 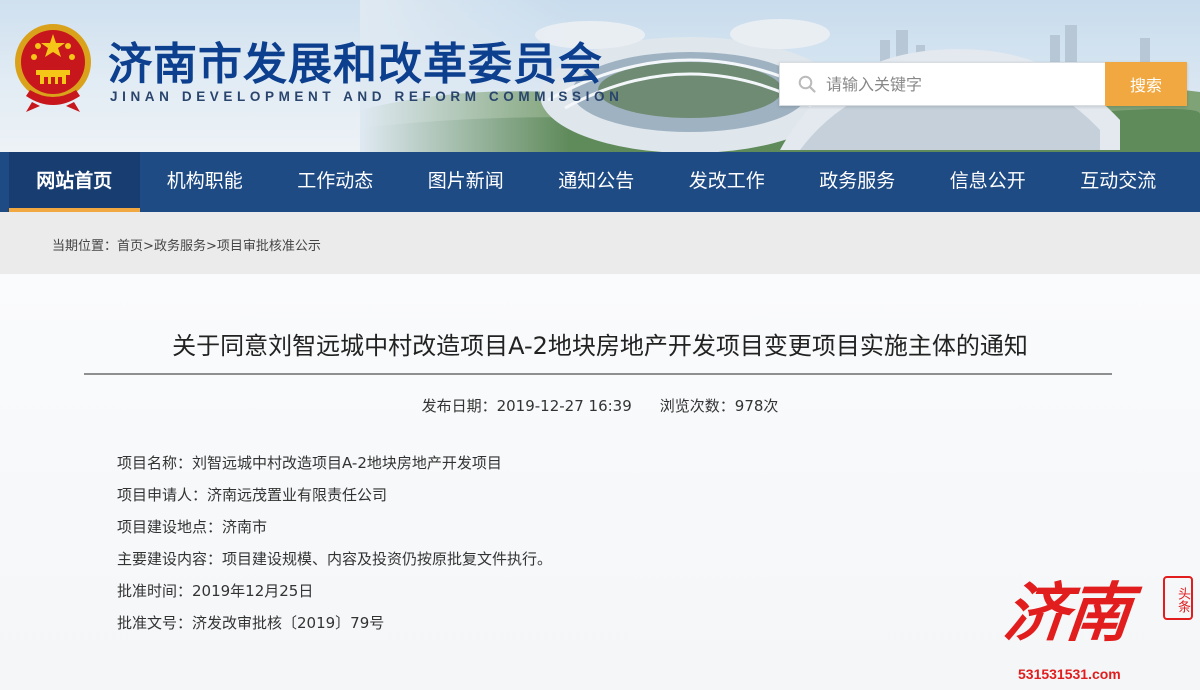 I want to click on nav-item-reform-work: 发改工作, so click(x=727, y=182).